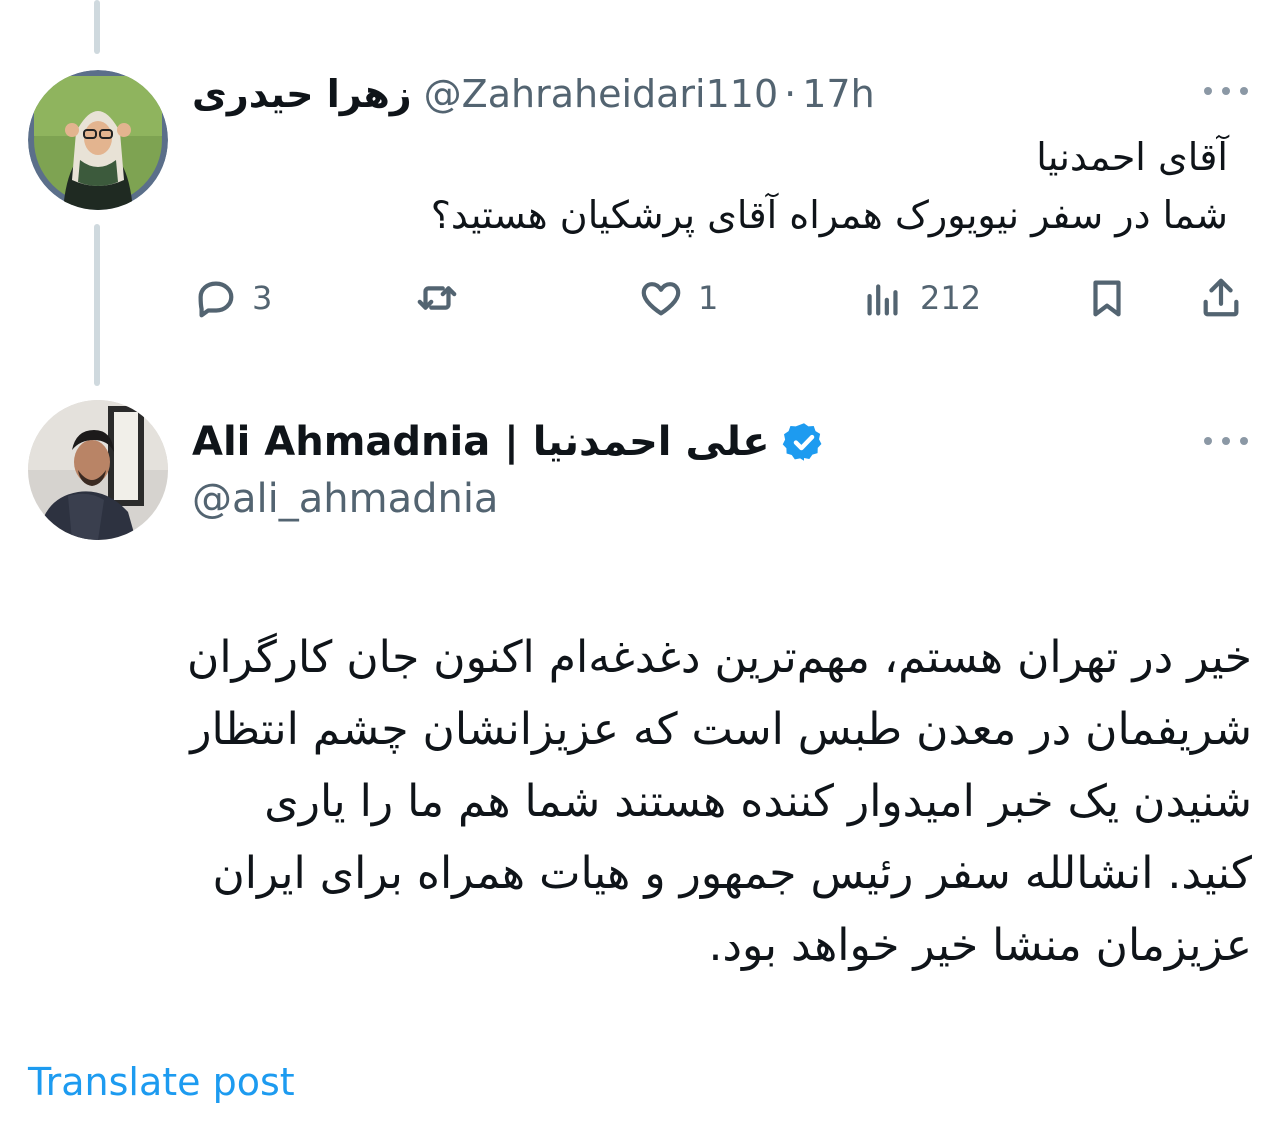  I want to click on post-header: Ali Ahmadnia | علی احمدنیا, so click(509, 442).